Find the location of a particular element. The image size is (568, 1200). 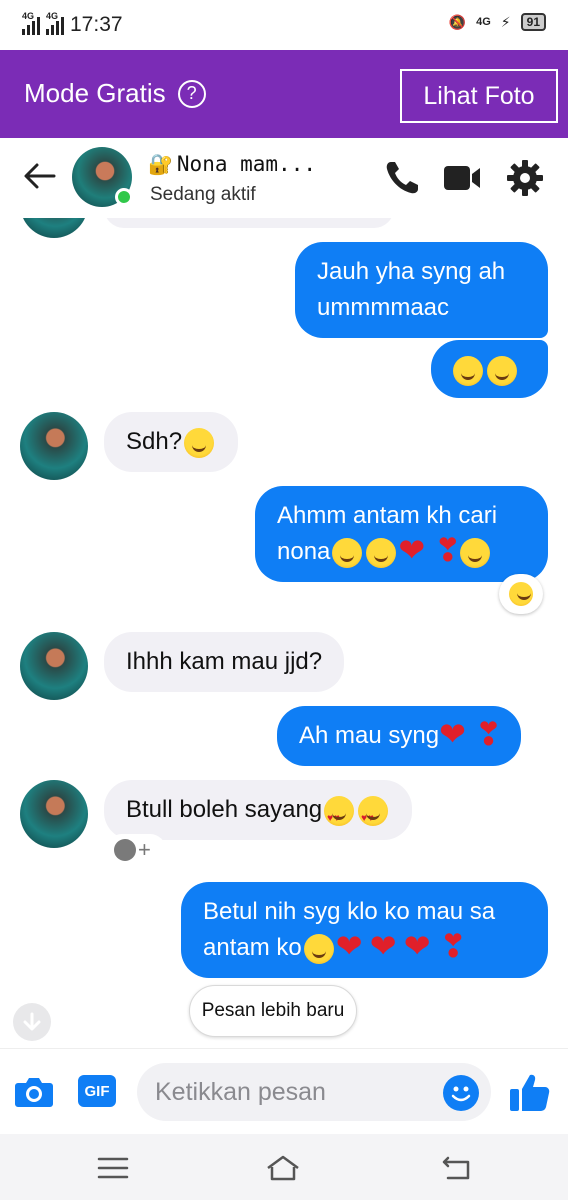

gear-icon is located at coordinates (525, 178).